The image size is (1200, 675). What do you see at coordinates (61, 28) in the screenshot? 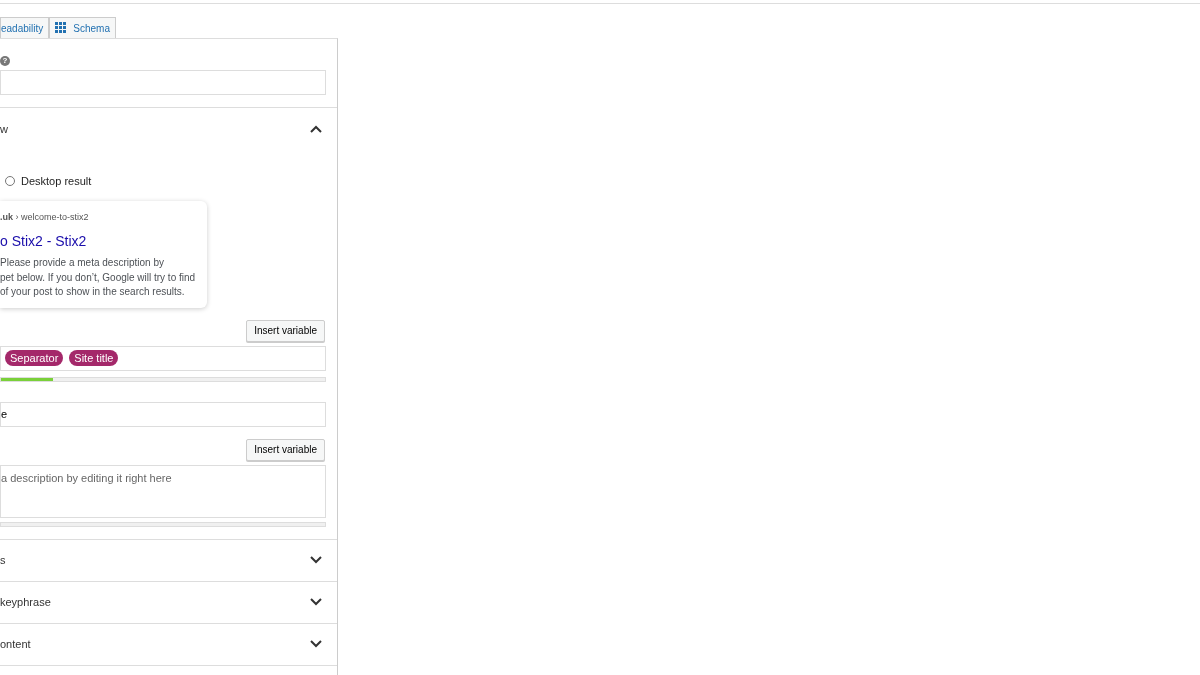
I see `grid-icon` at bounding box center [61, 28].